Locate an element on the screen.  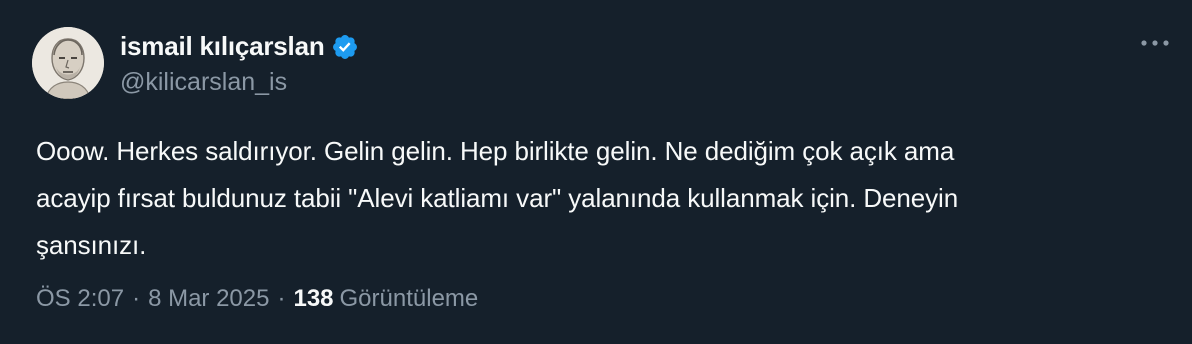
user-names: ismail kılıçarslan @kilicarslan_is is located at coordinates (239, 63).